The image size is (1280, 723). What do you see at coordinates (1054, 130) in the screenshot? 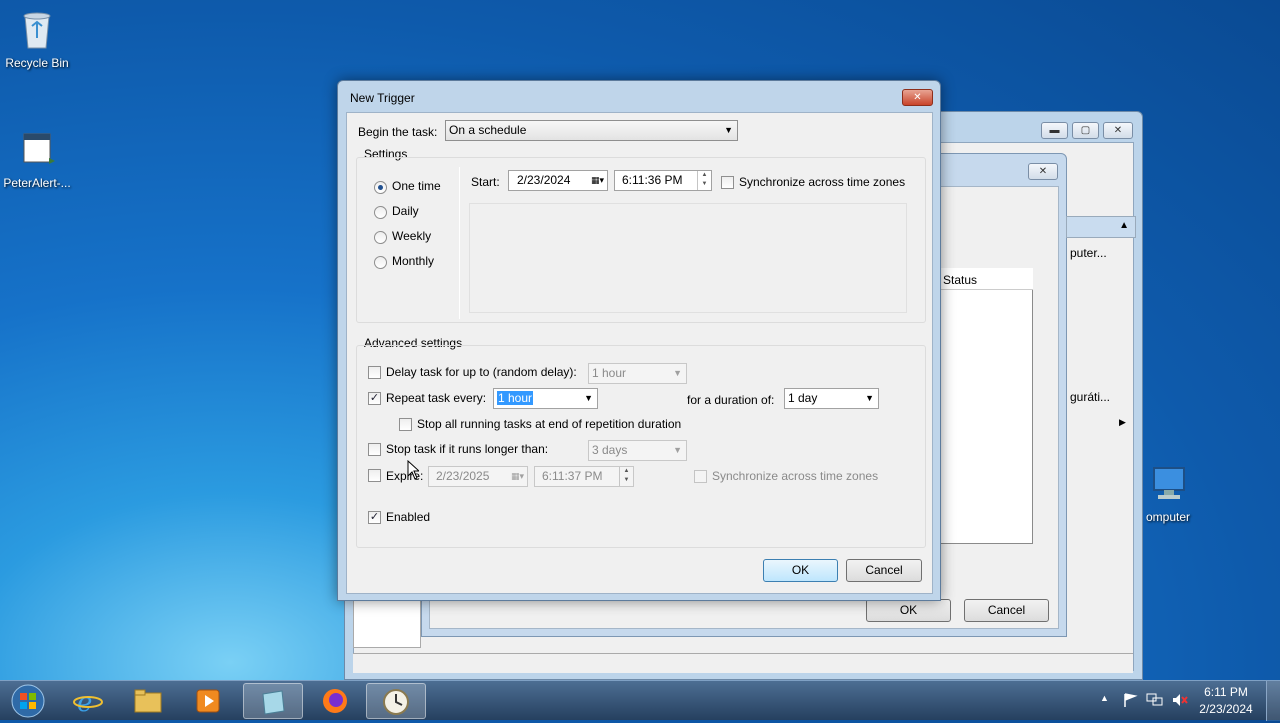
I see `minimize-button: ▬` at bounding box center [1054, 130].